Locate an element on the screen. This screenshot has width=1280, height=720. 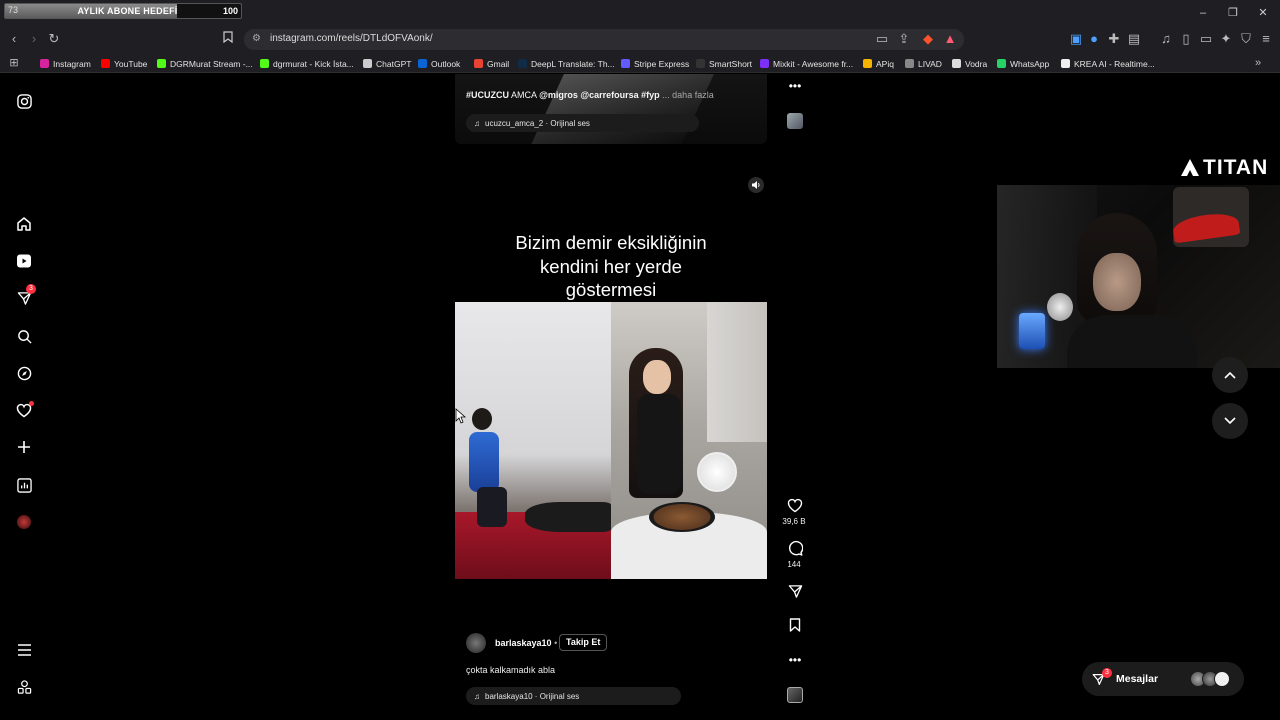
extension-2-icon: ● is located at coordinates (1094, 39).